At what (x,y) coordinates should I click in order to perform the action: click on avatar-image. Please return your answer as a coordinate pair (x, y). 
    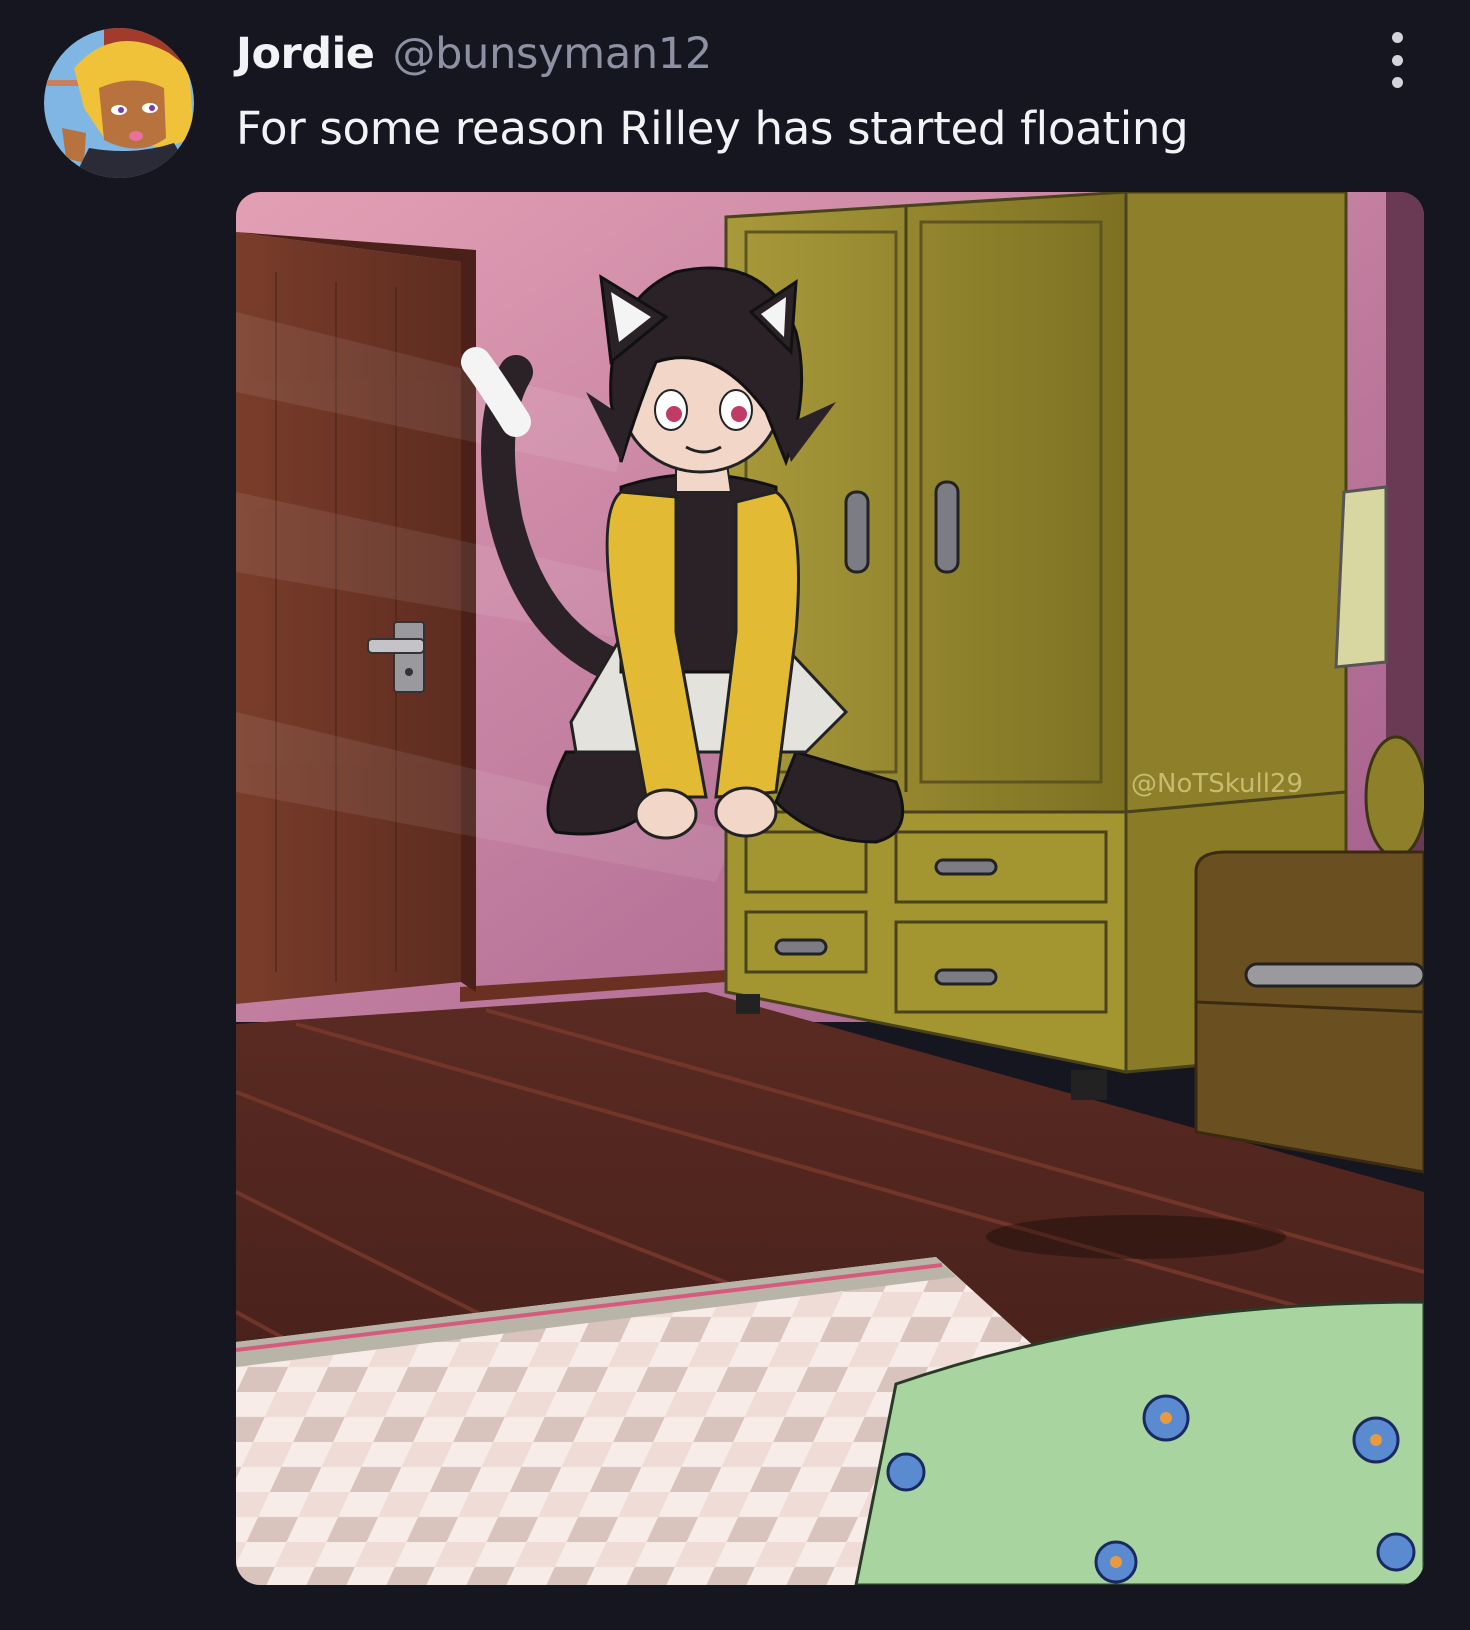
    Looking at the image, I should click on (119, 103).